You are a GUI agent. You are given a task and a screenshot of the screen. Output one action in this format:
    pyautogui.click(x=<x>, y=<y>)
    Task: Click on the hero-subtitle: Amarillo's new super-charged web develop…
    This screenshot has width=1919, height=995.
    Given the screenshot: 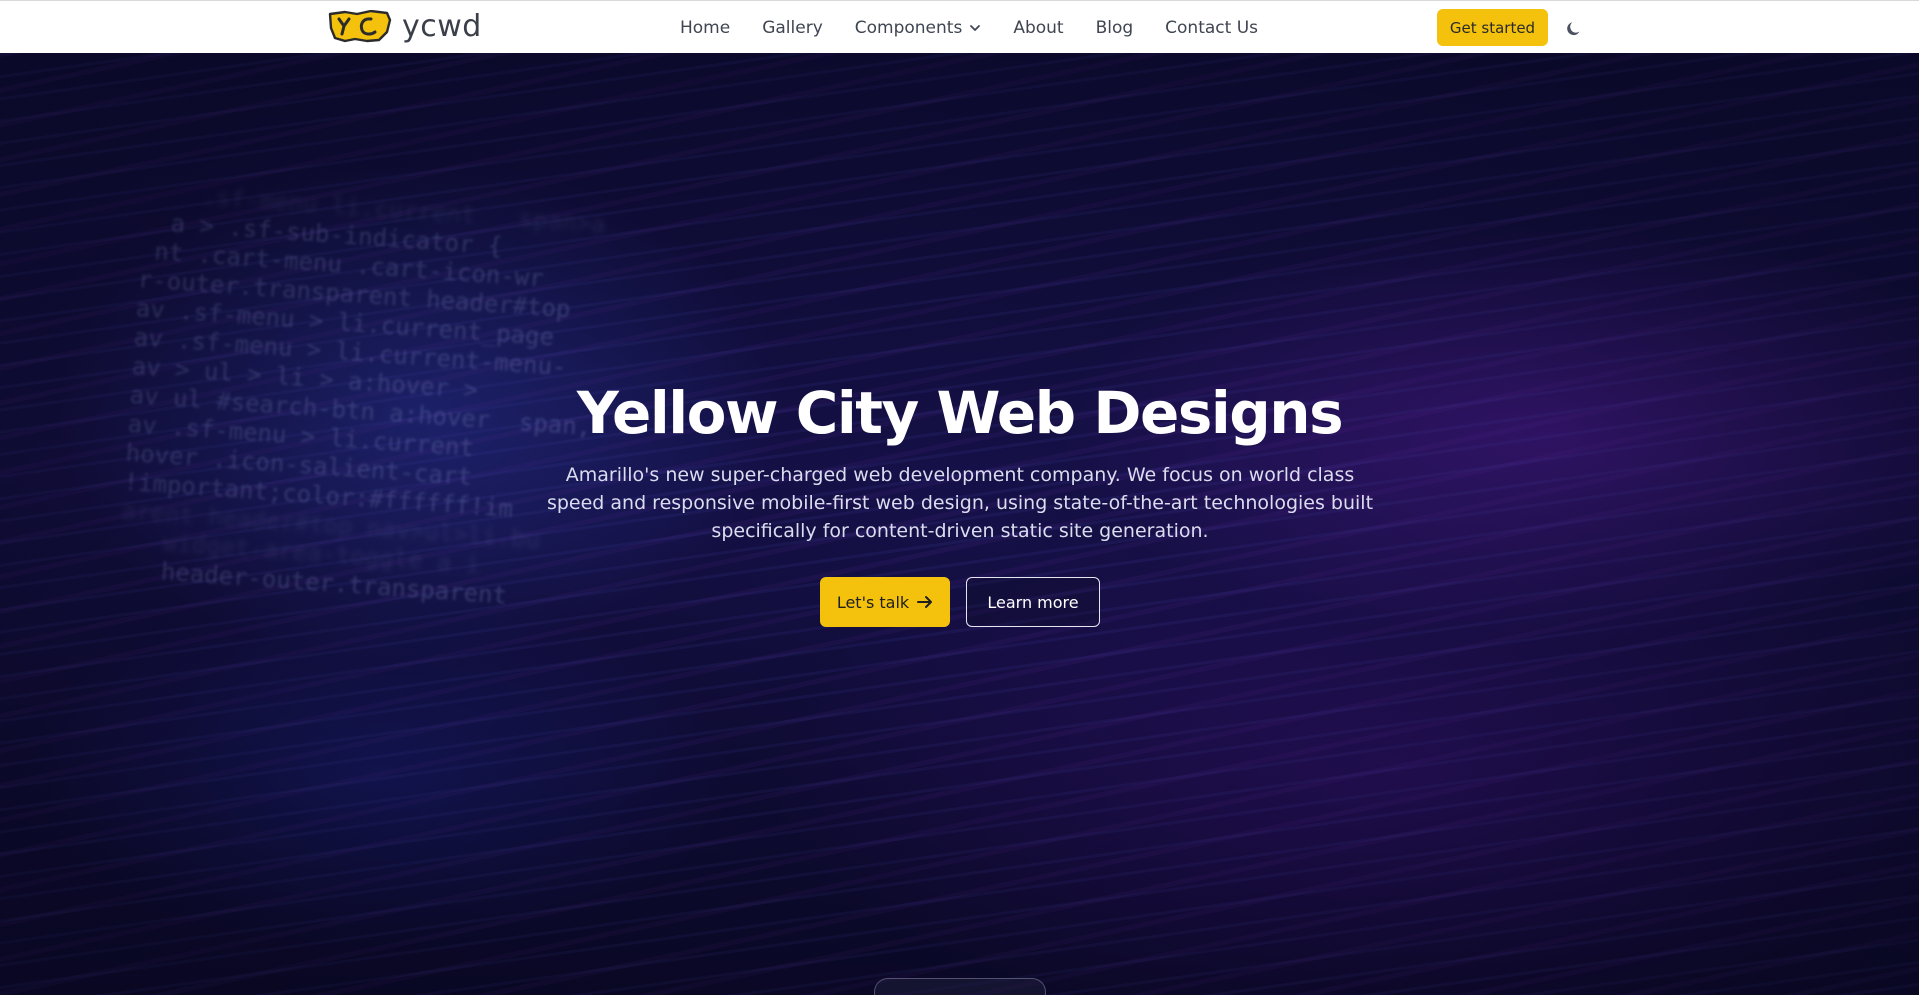 What is the action you would take?
    pyautogui.click(x=960, y=503)
    